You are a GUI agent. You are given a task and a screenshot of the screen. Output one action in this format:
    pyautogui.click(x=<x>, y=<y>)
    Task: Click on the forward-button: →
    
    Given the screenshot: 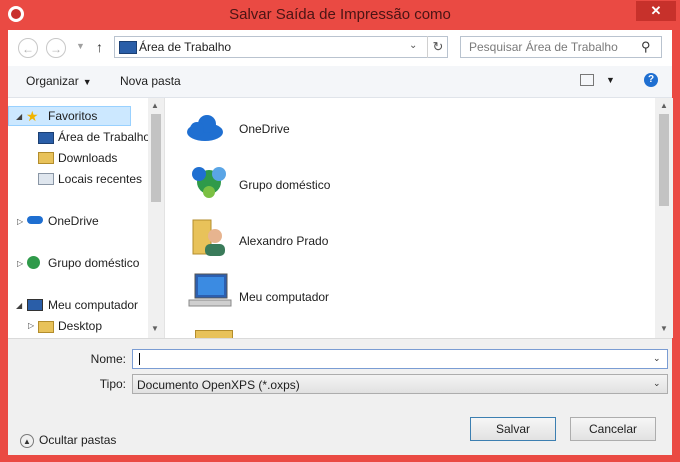 What is the action you would take?
    pyautogui.click(x=56, y=48)
    